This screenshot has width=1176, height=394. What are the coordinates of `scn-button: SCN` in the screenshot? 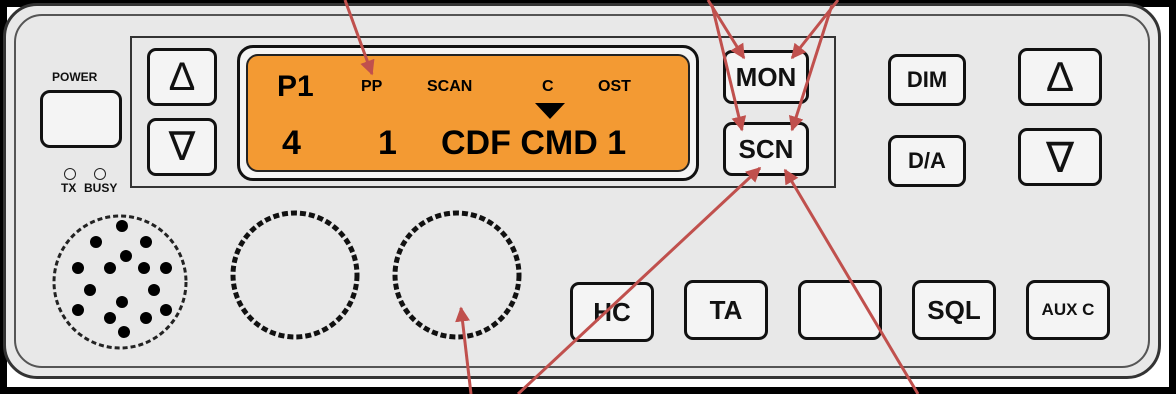 It's located at (766, 149).